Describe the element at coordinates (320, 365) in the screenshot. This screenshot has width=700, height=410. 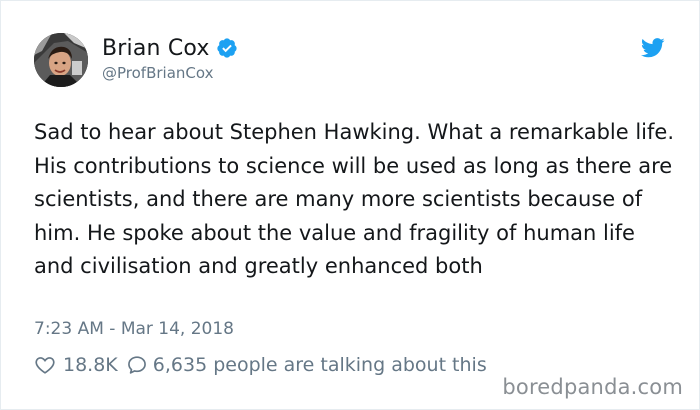
I see `talking-link: 6,635 people are talking about this` at that location.